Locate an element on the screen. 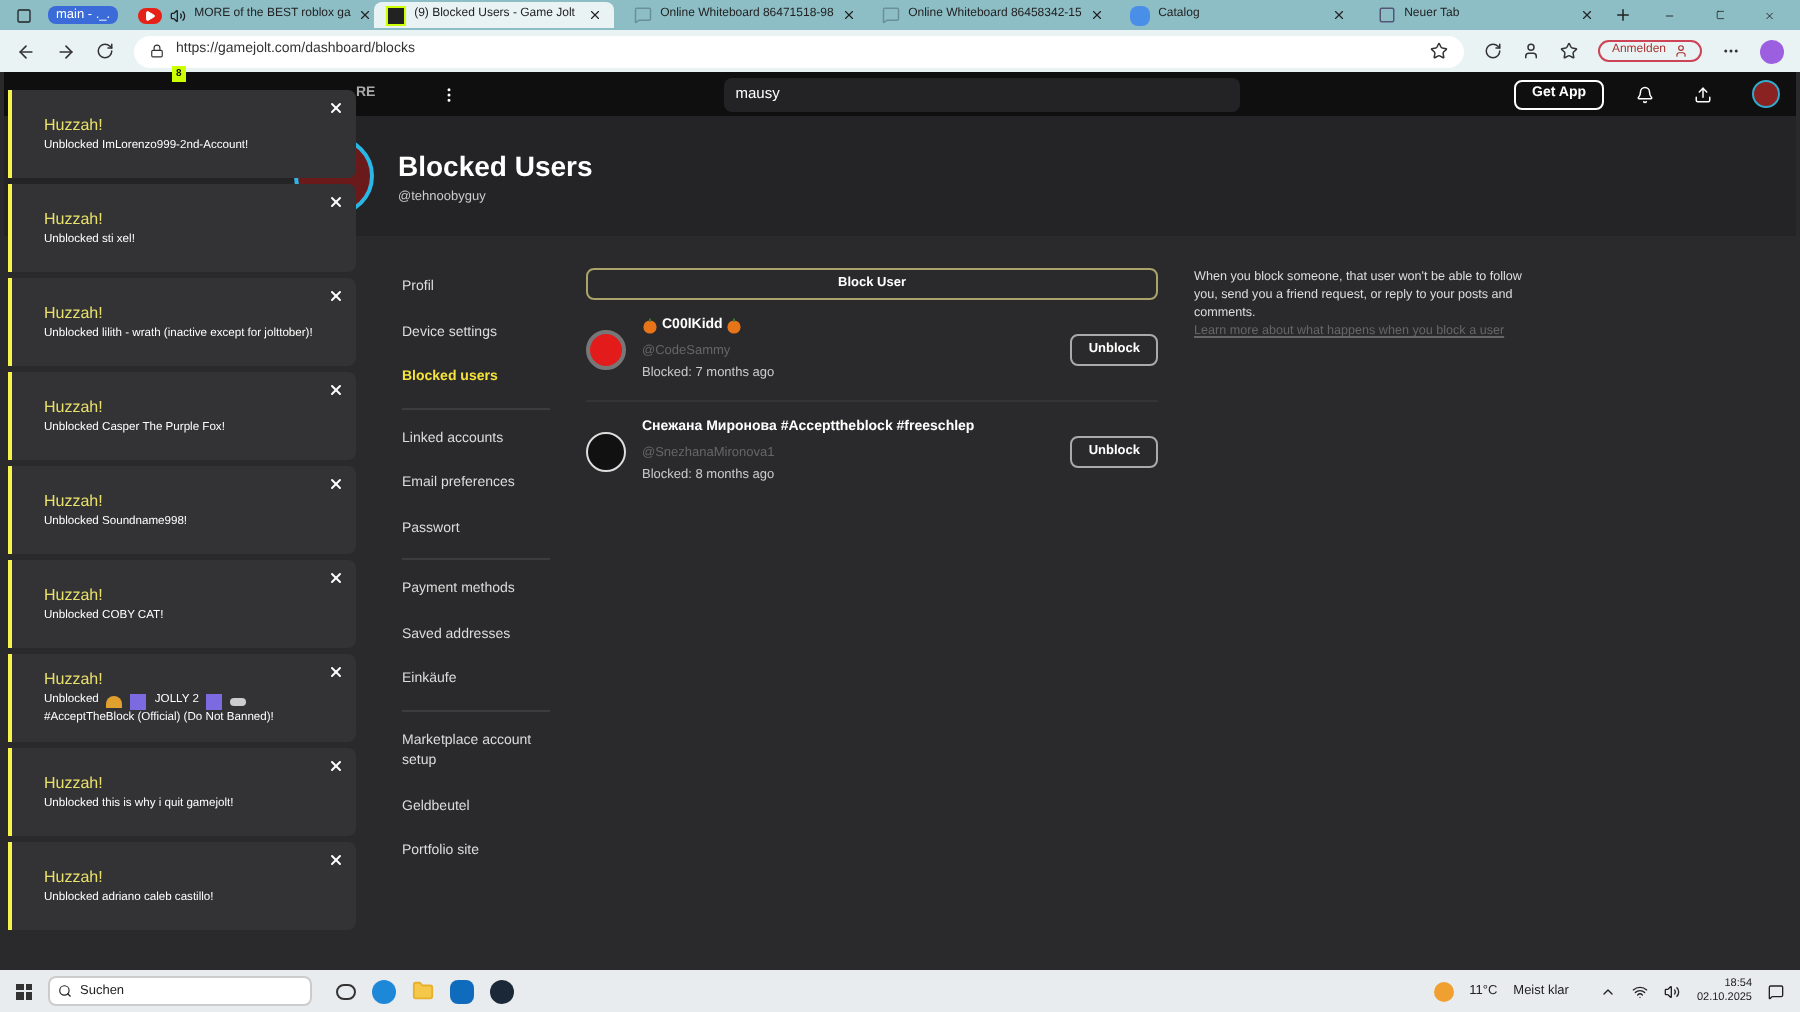  speaker-icon is located at coordinates (178, 15).